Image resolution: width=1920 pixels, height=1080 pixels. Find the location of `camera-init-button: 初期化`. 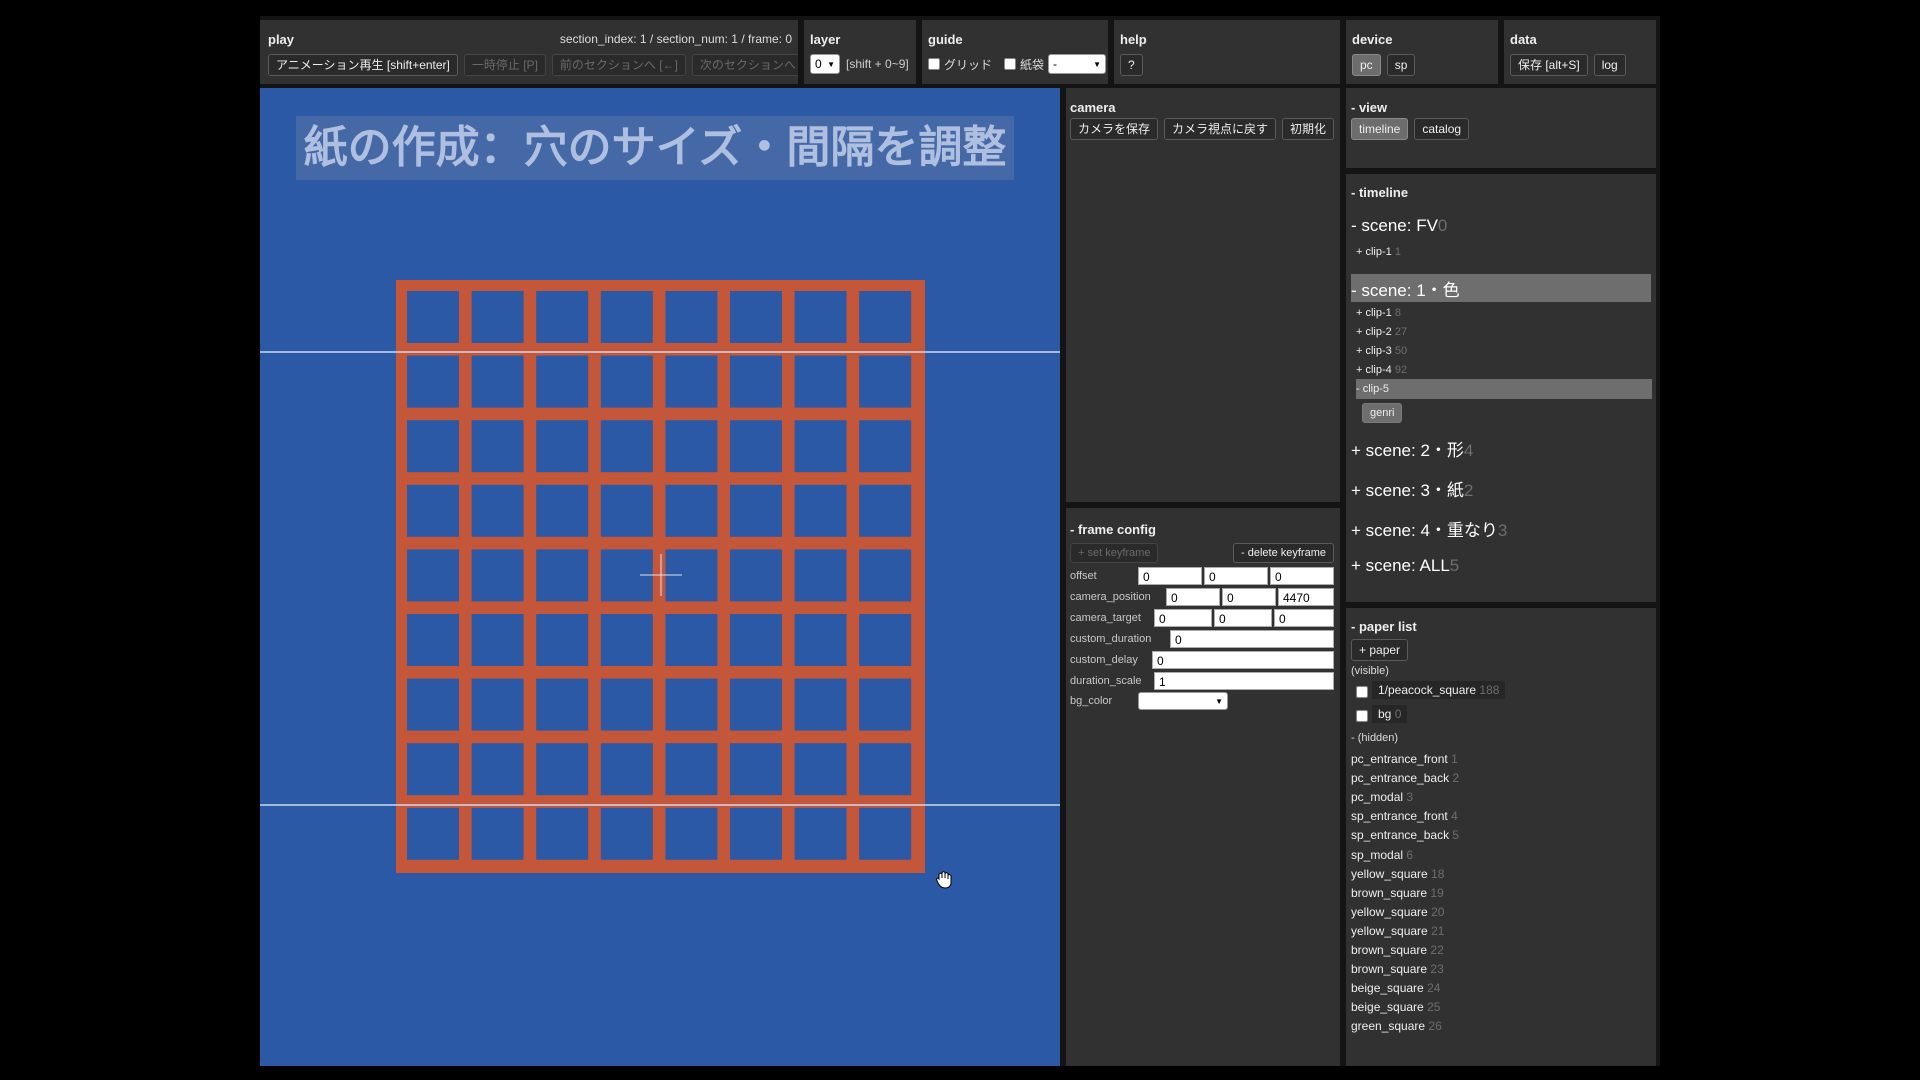

camera-init-button: 初期化 is located at coordinates (1308, 129).